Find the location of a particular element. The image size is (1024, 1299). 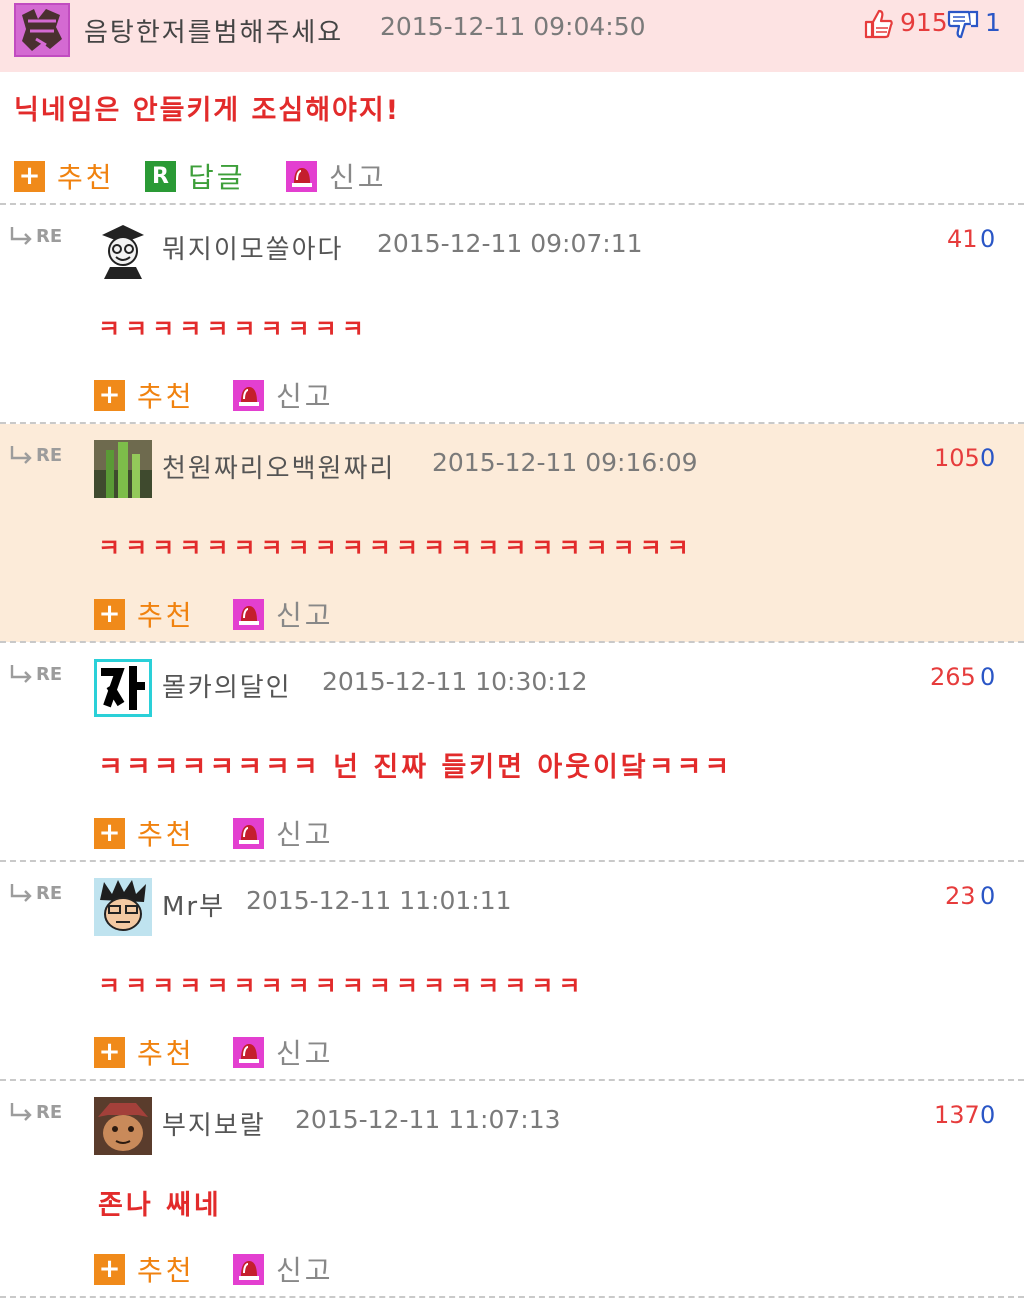

thumbs-down-icon is located at coordinates (963, 24).